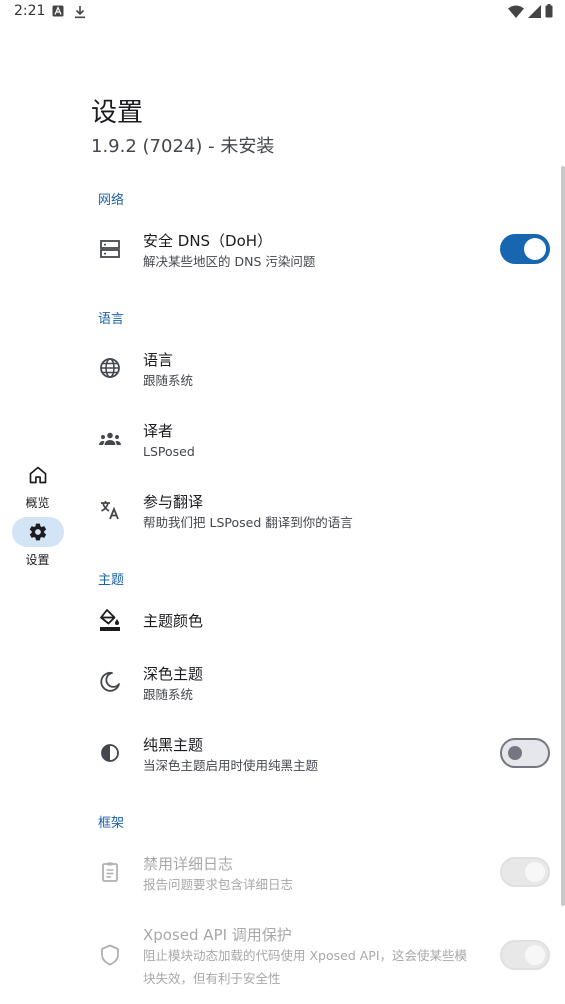 The height and width of the screenshot is (1004, 565). I want to click on pref-dark-theme-title: 深色主题, so click(173, 674).